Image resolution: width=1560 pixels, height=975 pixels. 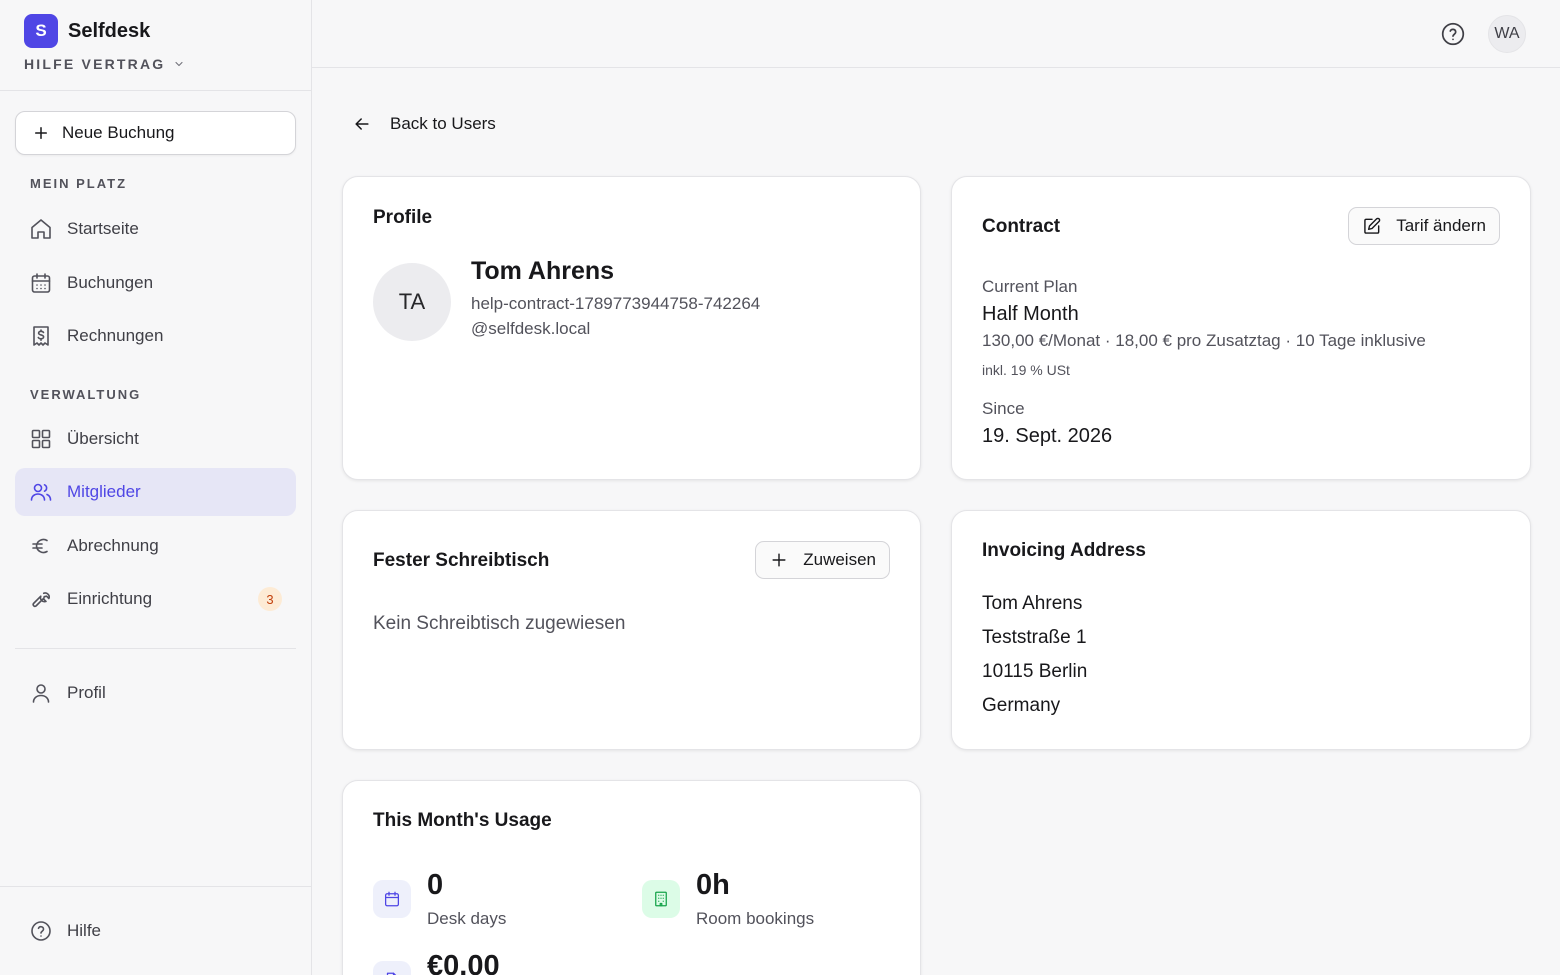 I want to click on stat-value: 0, so click(x=435, y=885).